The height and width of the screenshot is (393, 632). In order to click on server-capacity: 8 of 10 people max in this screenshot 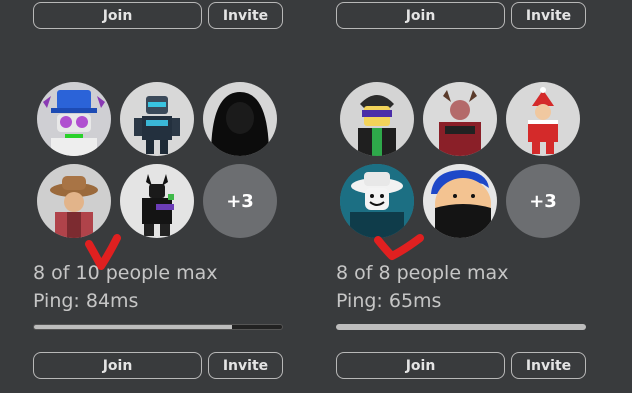, I will do `click(125, 273)`.